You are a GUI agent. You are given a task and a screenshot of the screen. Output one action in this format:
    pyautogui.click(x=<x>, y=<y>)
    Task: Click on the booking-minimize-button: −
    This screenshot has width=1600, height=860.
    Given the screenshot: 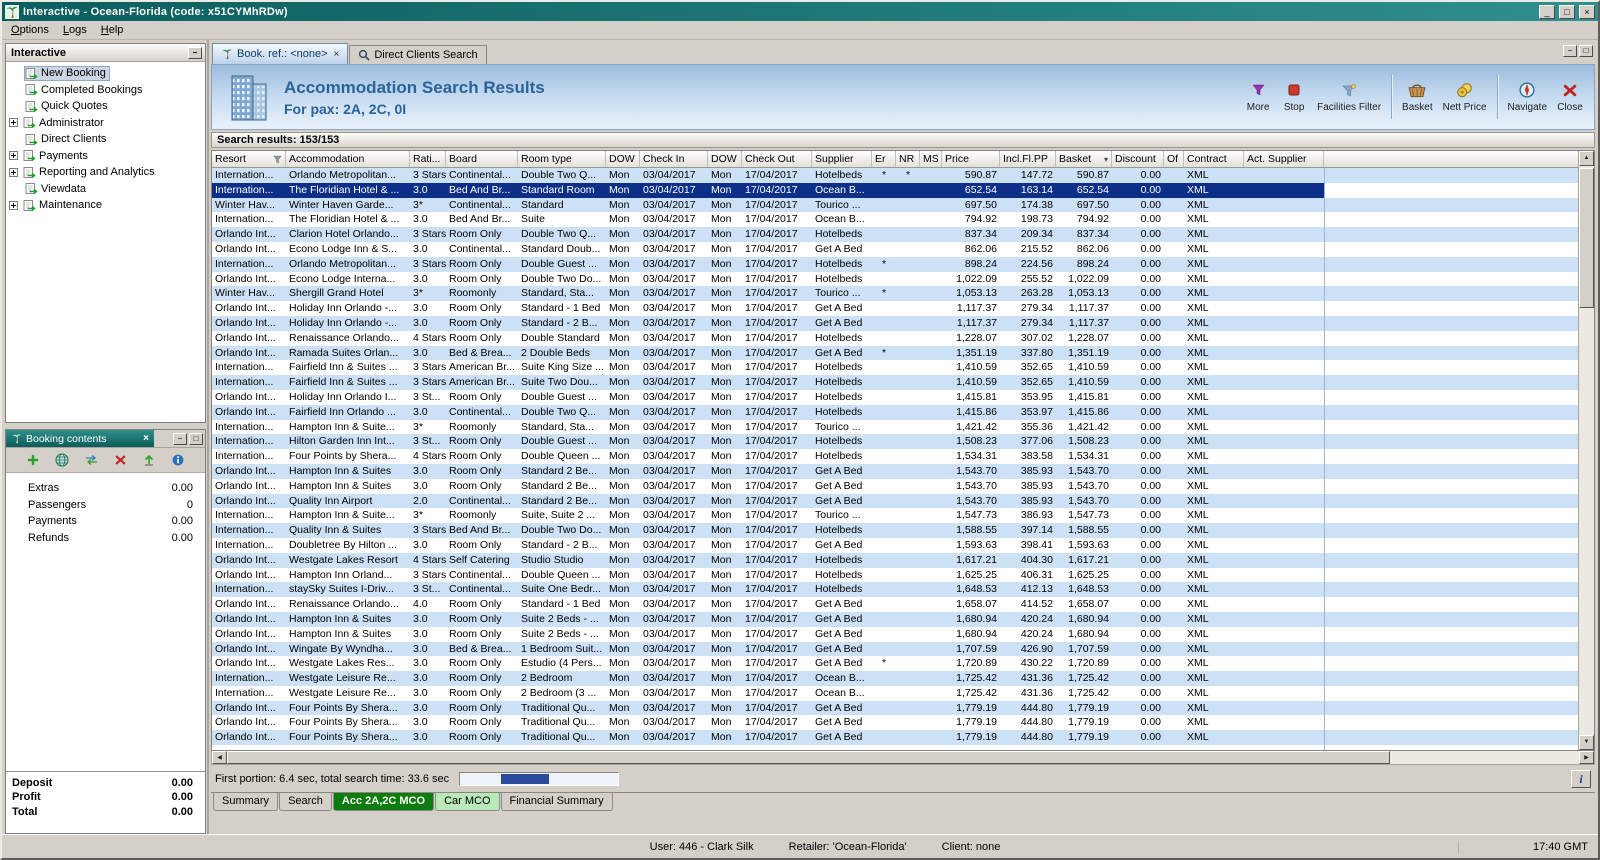 What is the action you would take?
    pyautogui.click(x=180, y=438)
    